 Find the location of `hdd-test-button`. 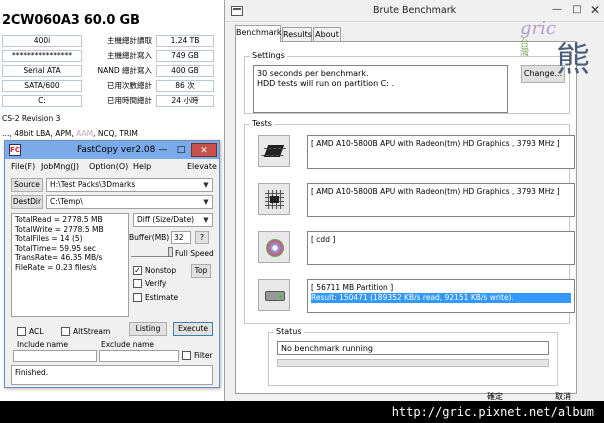

hdd-test-button is located at coordinates (274, 295).